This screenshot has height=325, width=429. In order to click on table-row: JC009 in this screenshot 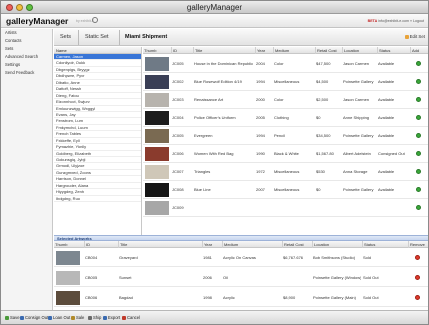, I will do `click(285, 208)`.